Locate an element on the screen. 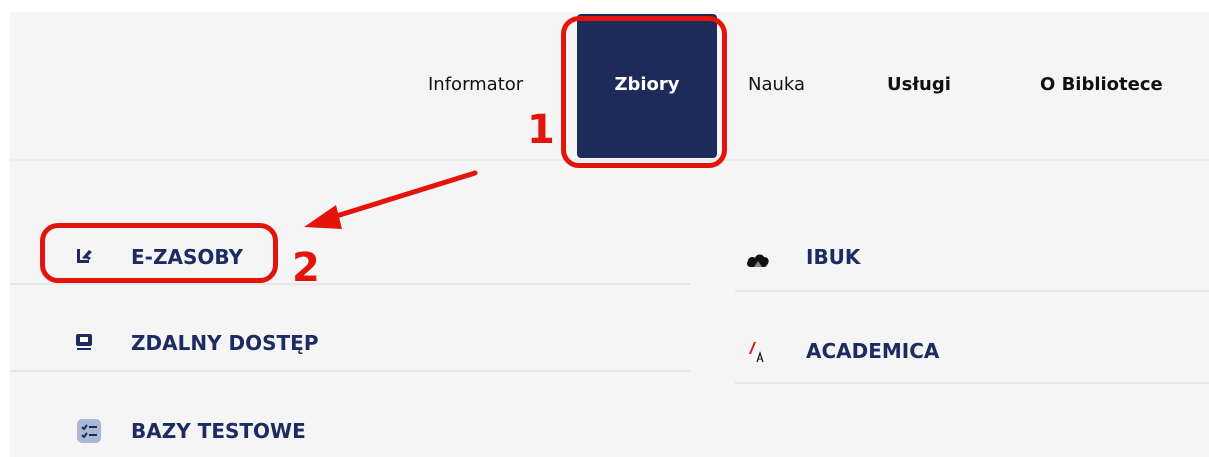 The width and height of the screenshot is (1209, 457). checklist-icon is located at coordinates (89, 431).